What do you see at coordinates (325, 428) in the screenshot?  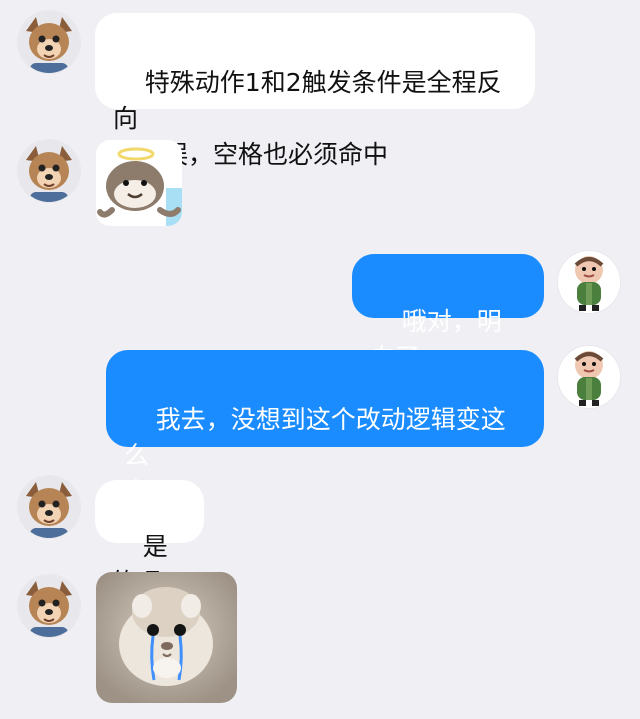 I see `outgoing-message-bubble: 我去，没想到这个改动逻辑变这么 多` at bounding box center [325, 428].